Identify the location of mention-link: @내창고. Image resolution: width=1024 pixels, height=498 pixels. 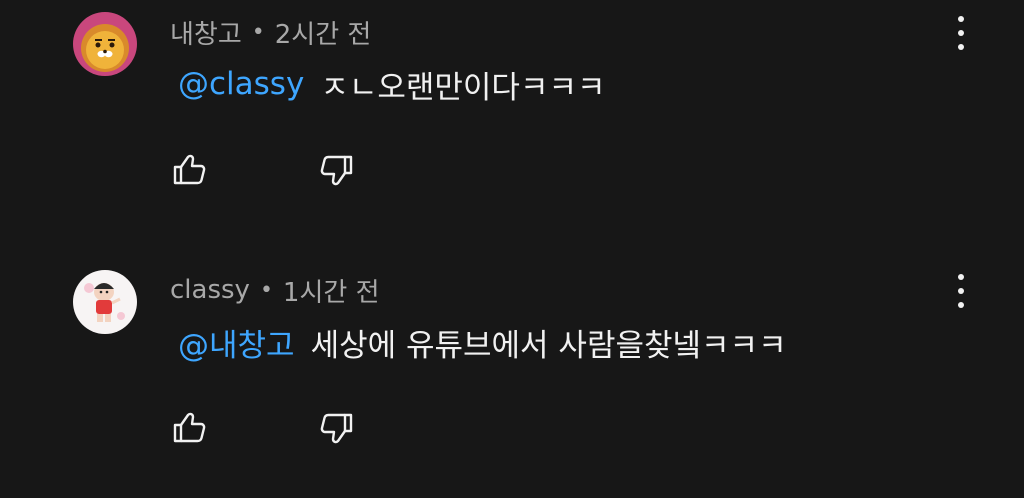
(236, 342).